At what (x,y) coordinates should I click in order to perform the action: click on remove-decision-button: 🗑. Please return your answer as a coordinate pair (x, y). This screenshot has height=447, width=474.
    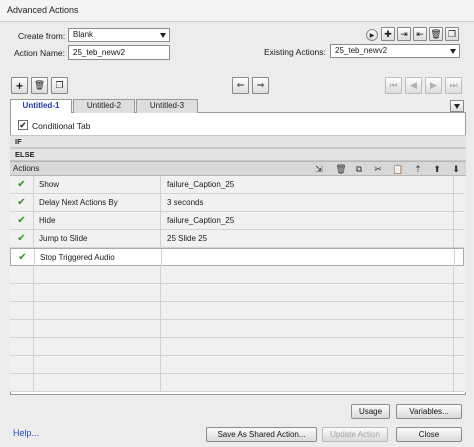
    Looking at the image, I should click on (39, 85).